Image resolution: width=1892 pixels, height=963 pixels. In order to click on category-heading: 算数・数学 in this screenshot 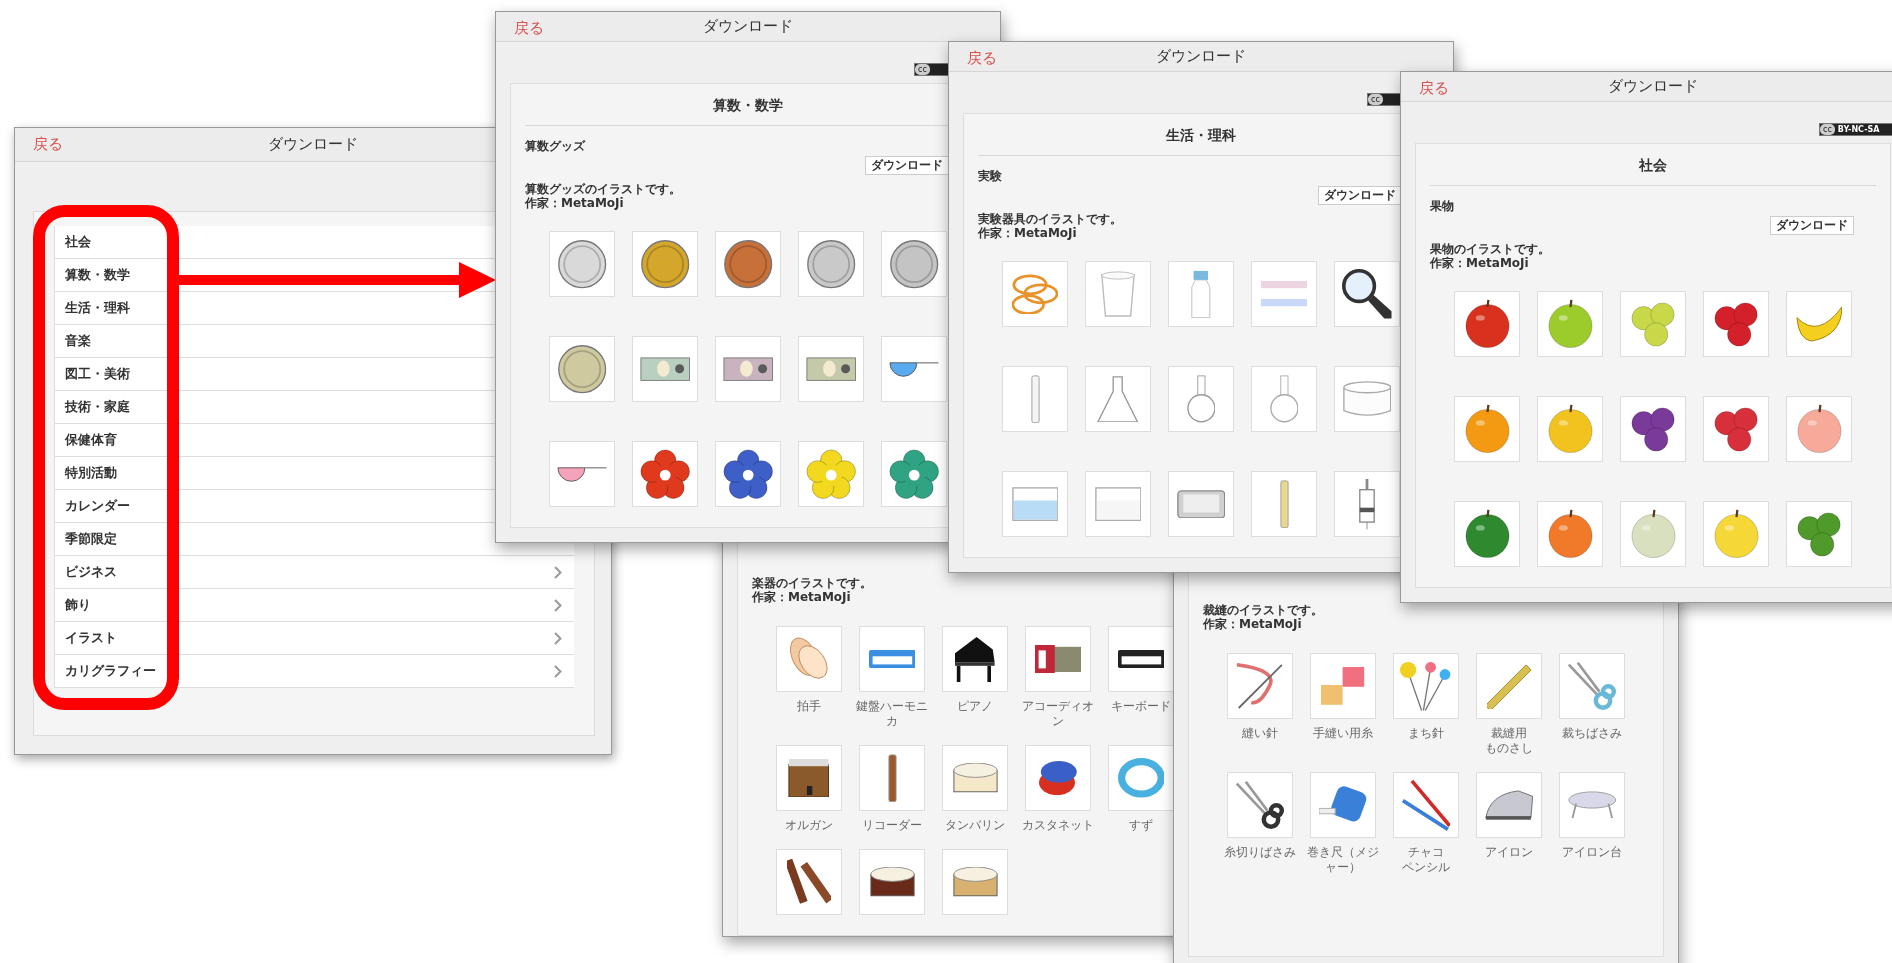, I will do `click(748, 105)`.